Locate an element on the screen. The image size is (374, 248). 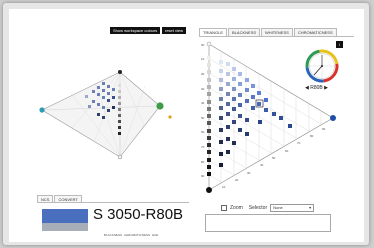
ncs-code: S 3050-R80B is located at coordinates (138, 214).